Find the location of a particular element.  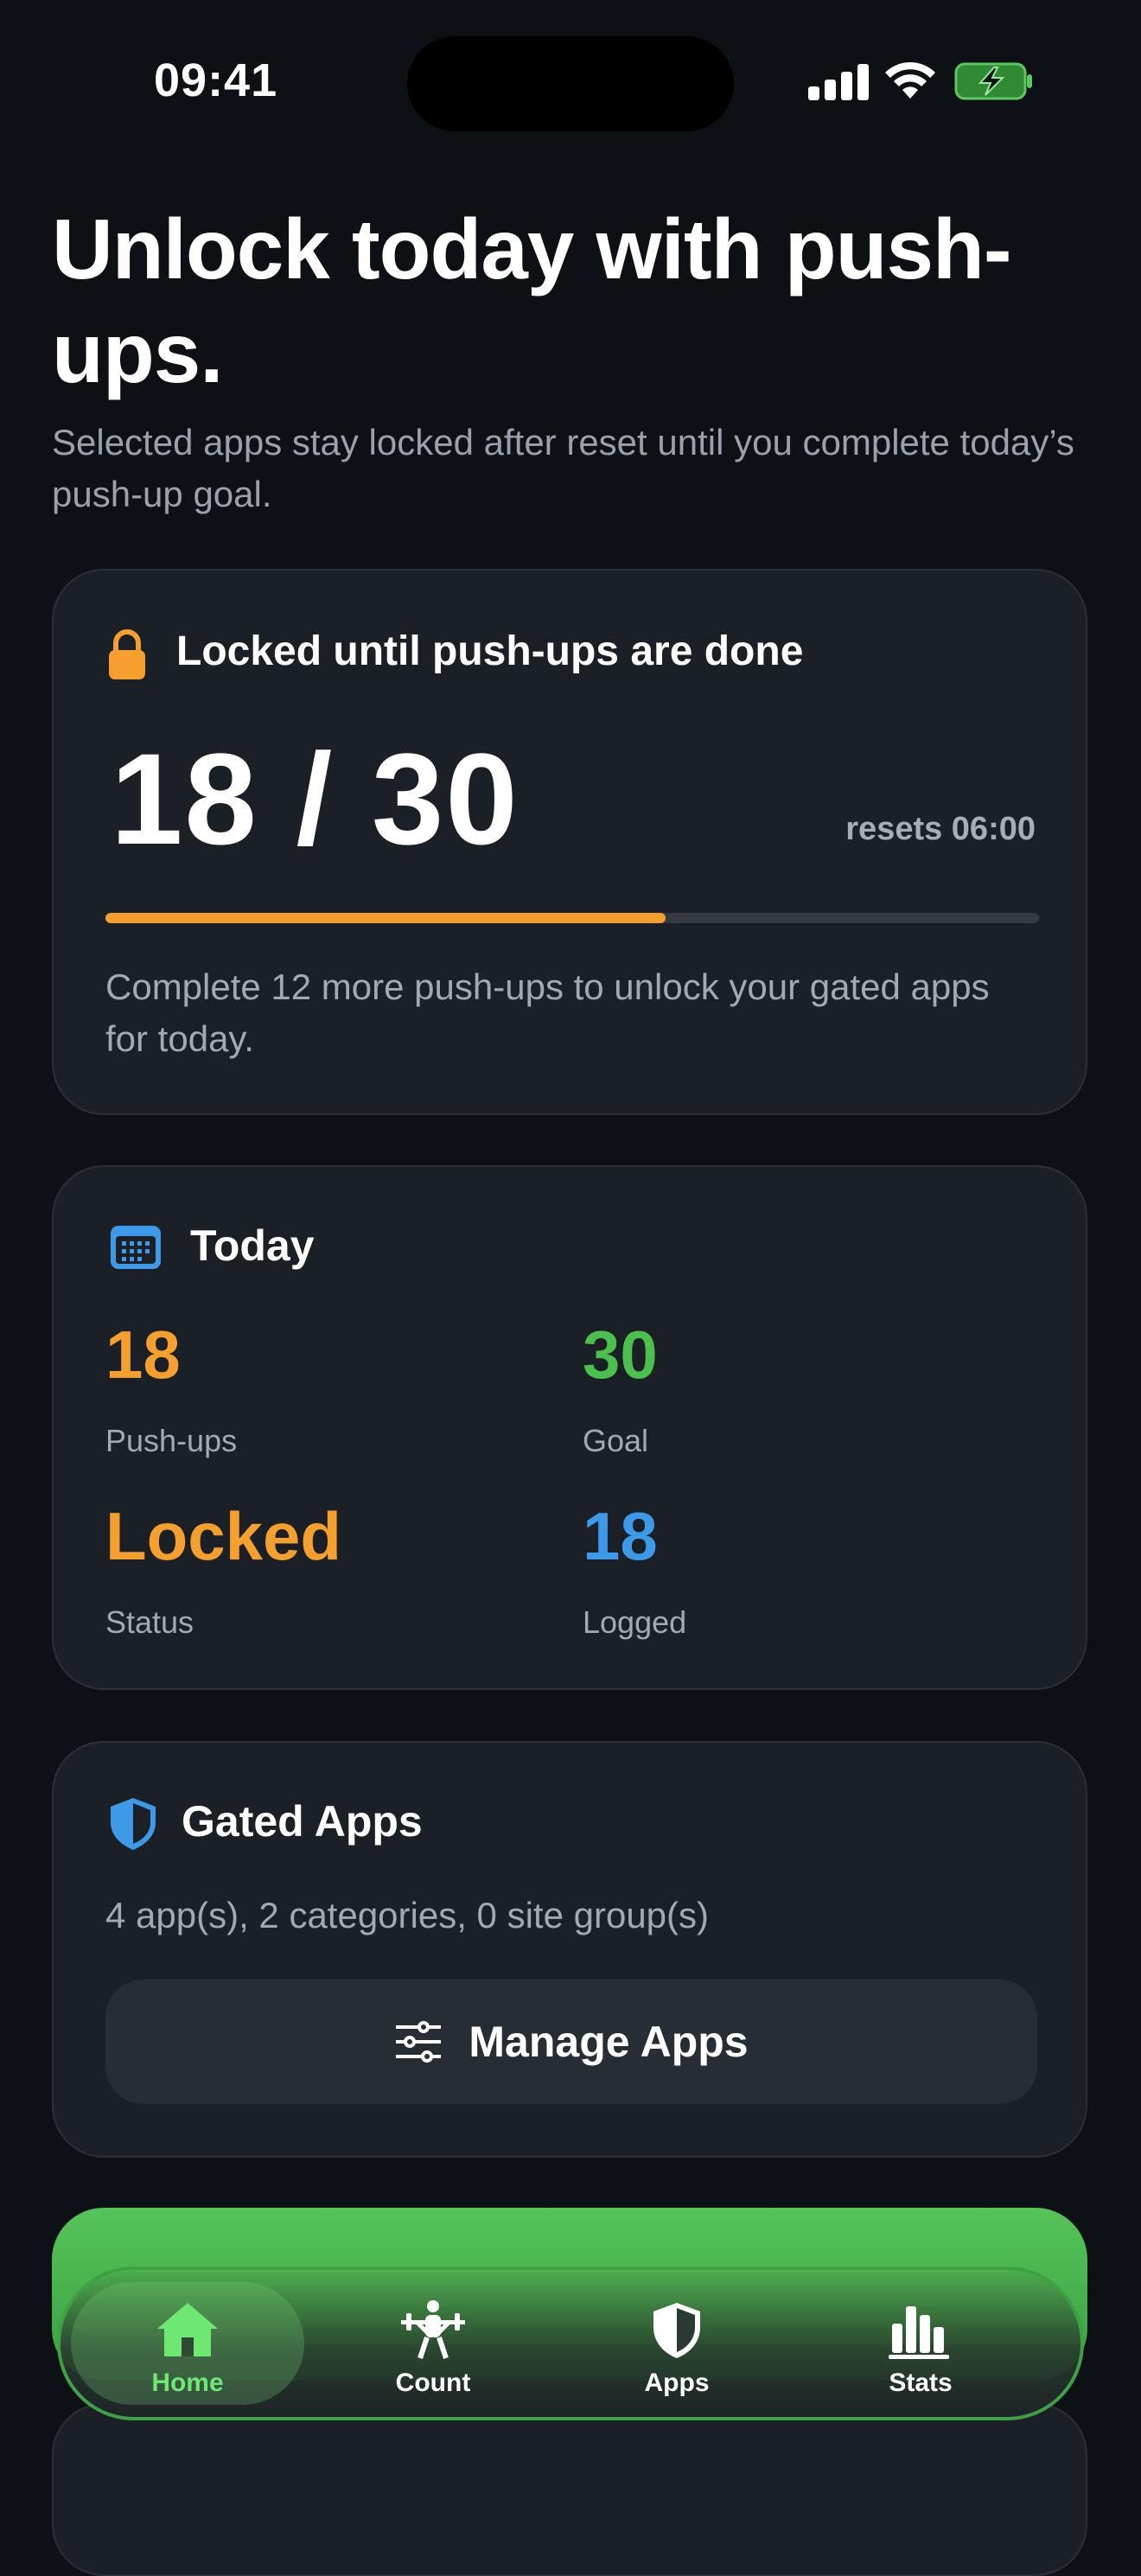

tab-home: Home is located at coordinates (187, 2343).